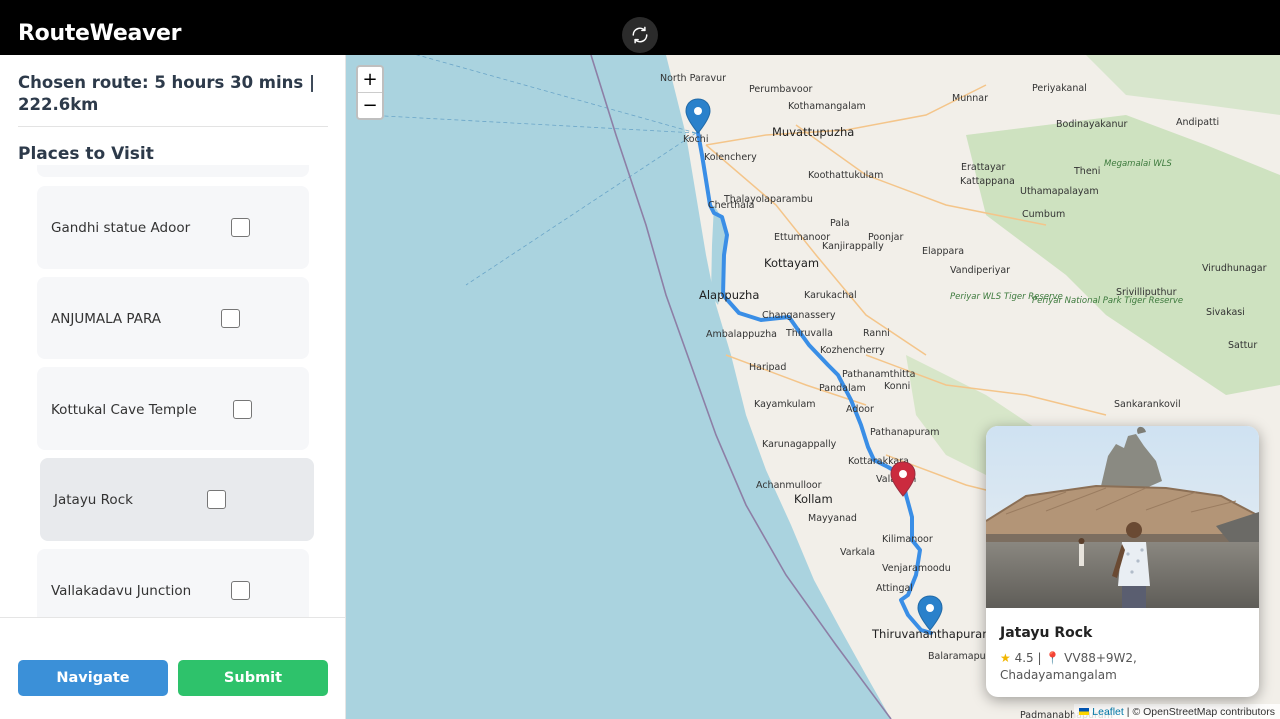  What do you see at coordinates (897, 386) in the screenshot?
I see `map-label: Konni` at bounding box center [897, 386].